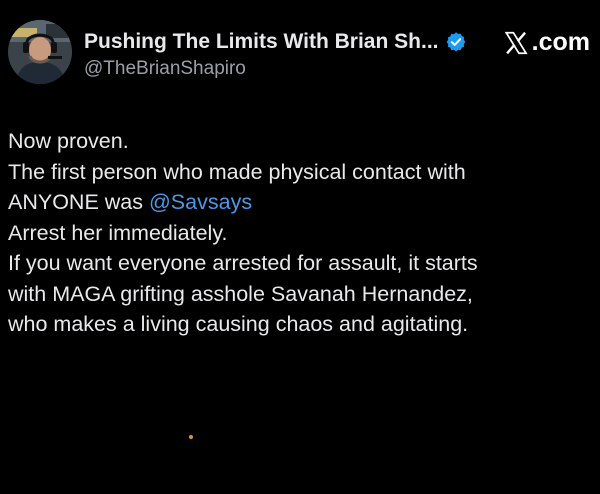  What do you see at coordinates (118, 232) in the screenshot?
I see `post-line: Arrest her immediately.` at bounding box center [118, 232].